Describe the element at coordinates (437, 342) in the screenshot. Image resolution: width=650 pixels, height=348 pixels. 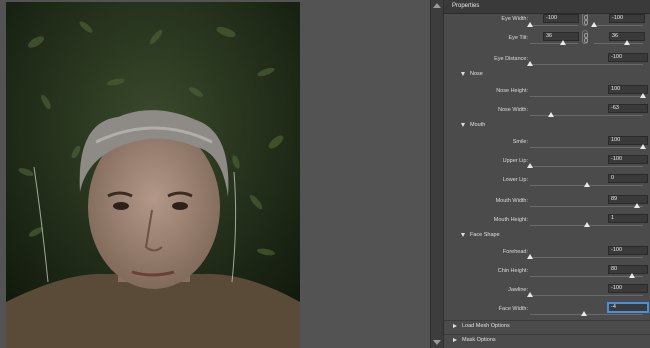
I see `scroll-down-arrow-icon` at that location.